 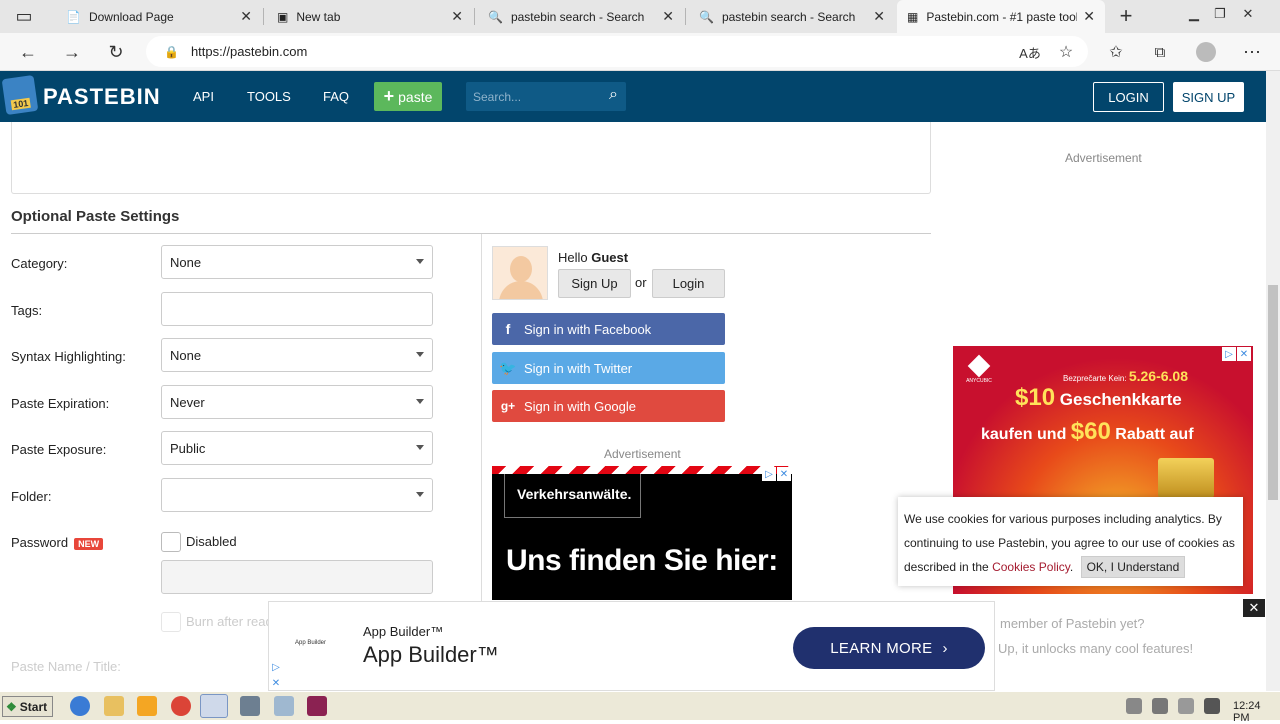 I want to click on cookies-policy-link: Cookies Policy, so click(x=1031, y=567).